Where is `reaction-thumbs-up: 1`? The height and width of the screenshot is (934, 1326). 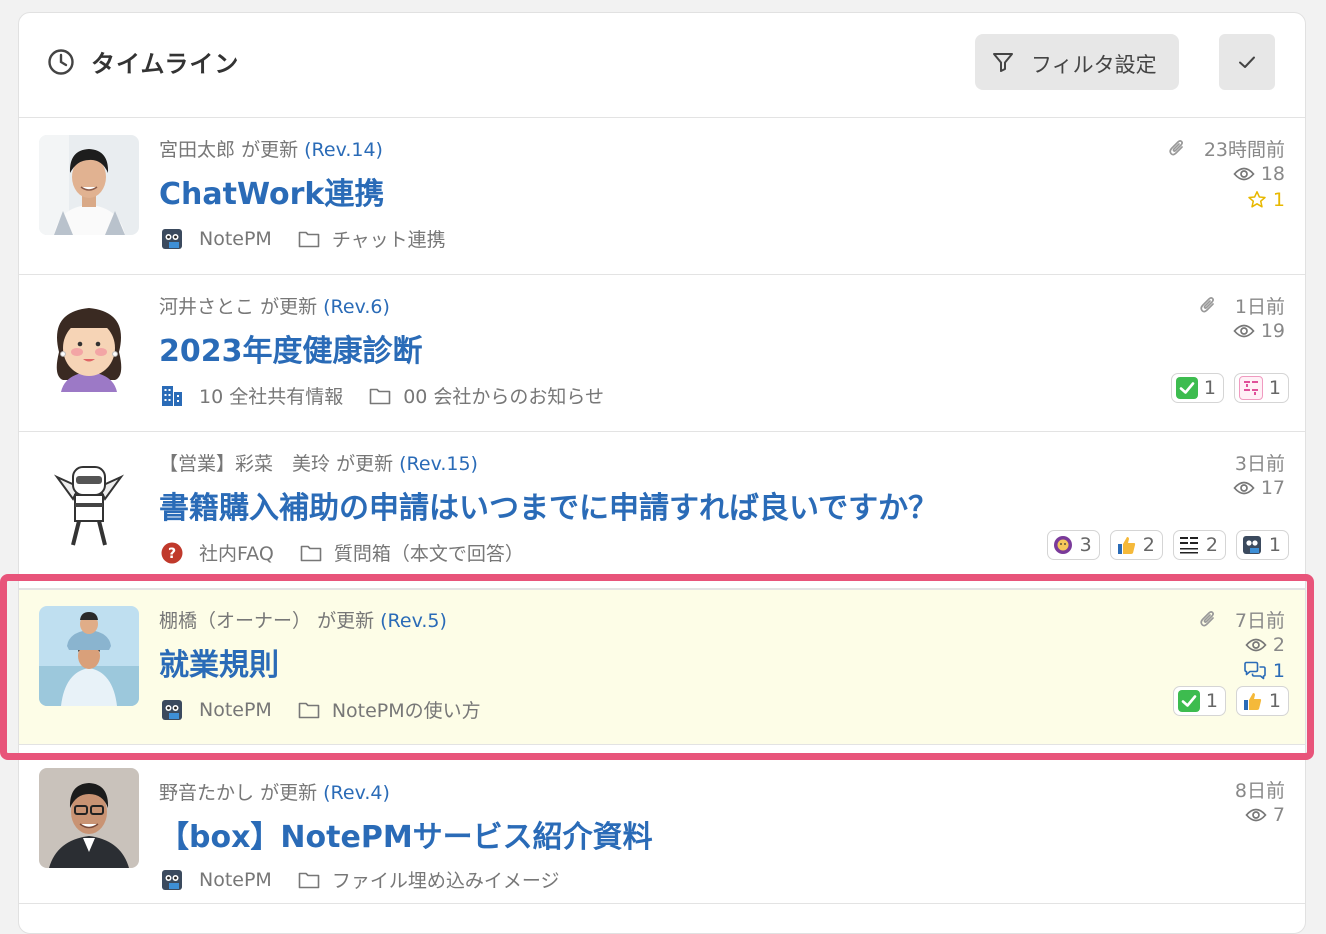
reaction-thumbs-up: 1 is located at coordinates (1262, 701).